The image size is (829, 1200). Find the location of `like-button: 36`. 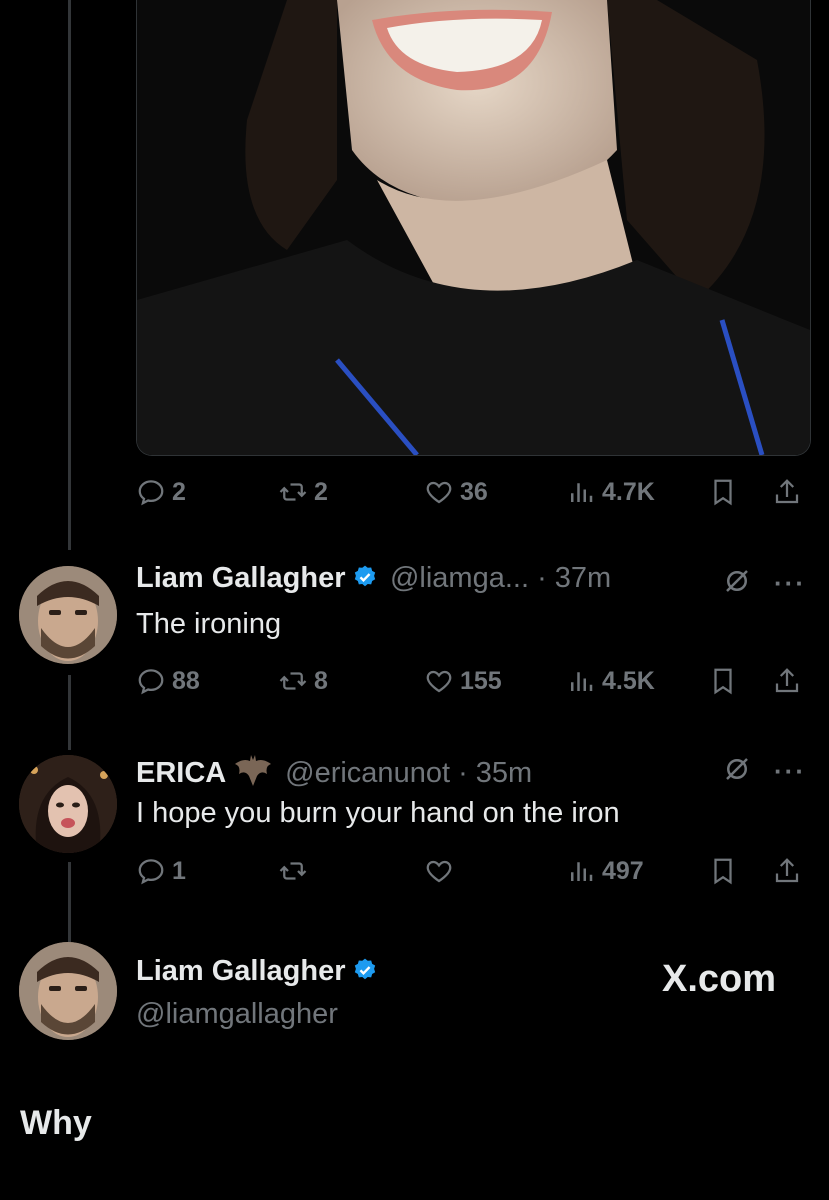

like-button: 36 is located at coordinates (456, 492).